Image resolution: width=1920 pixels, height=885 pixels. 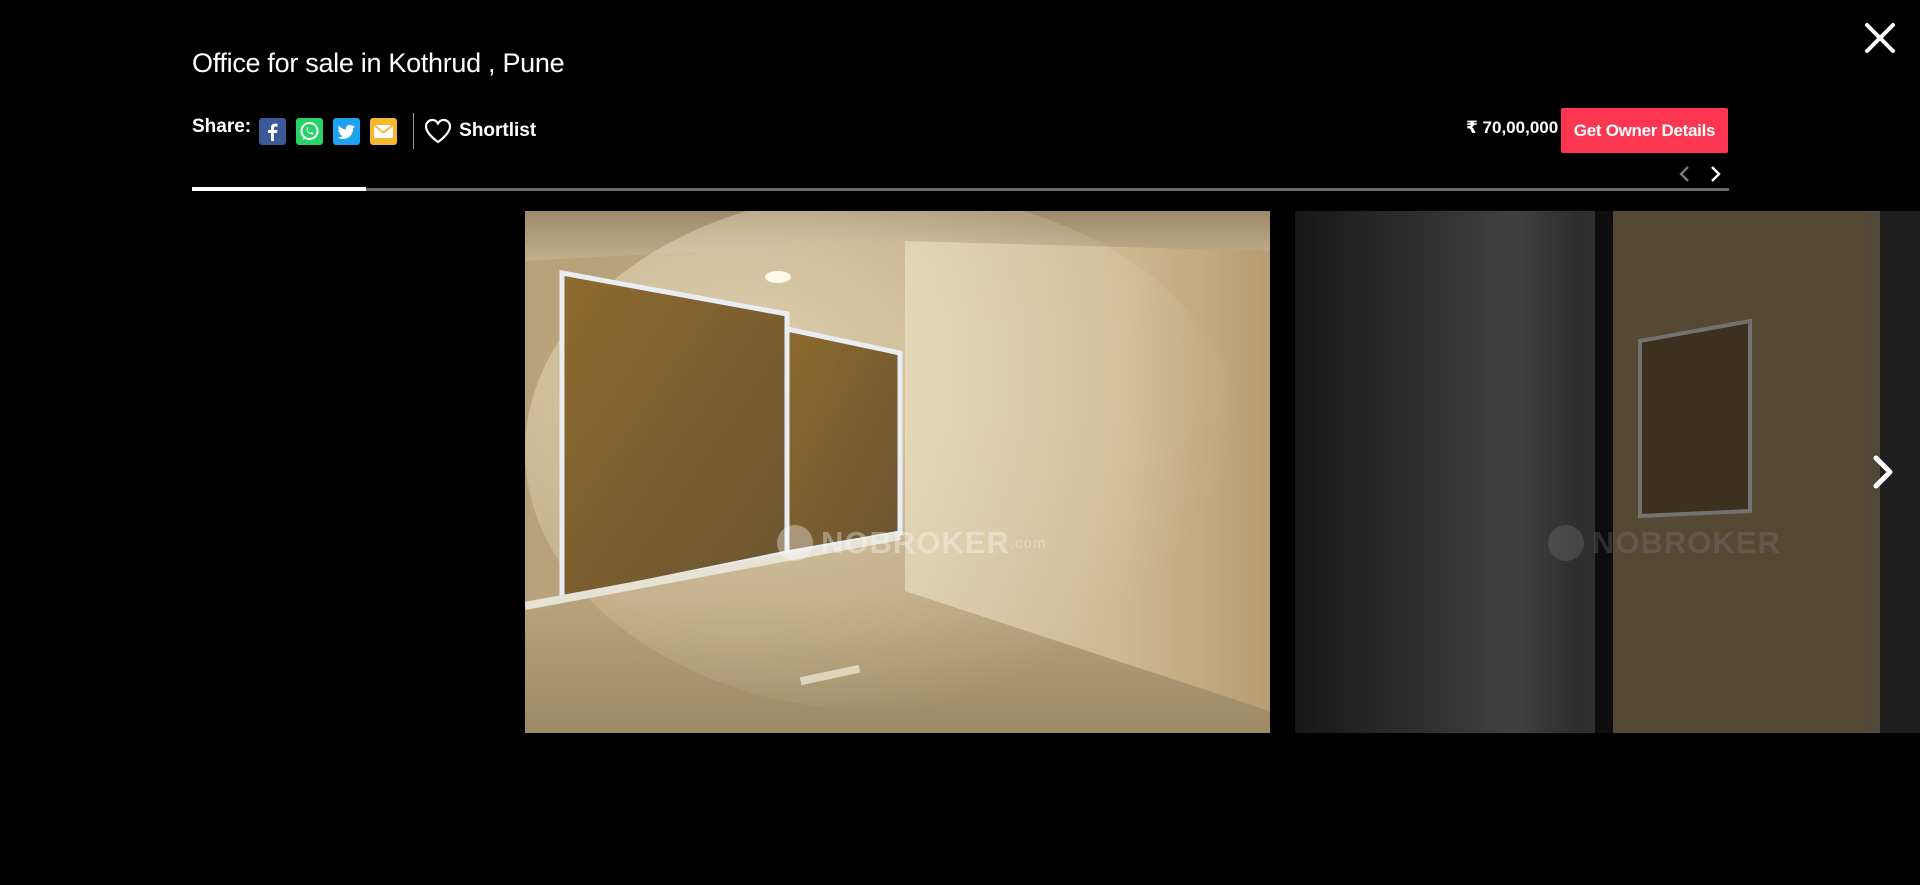 What do you see at coordinates (1880, 38) in the screenshot?
I see `close-icon` at bounding box center [1880, 38].